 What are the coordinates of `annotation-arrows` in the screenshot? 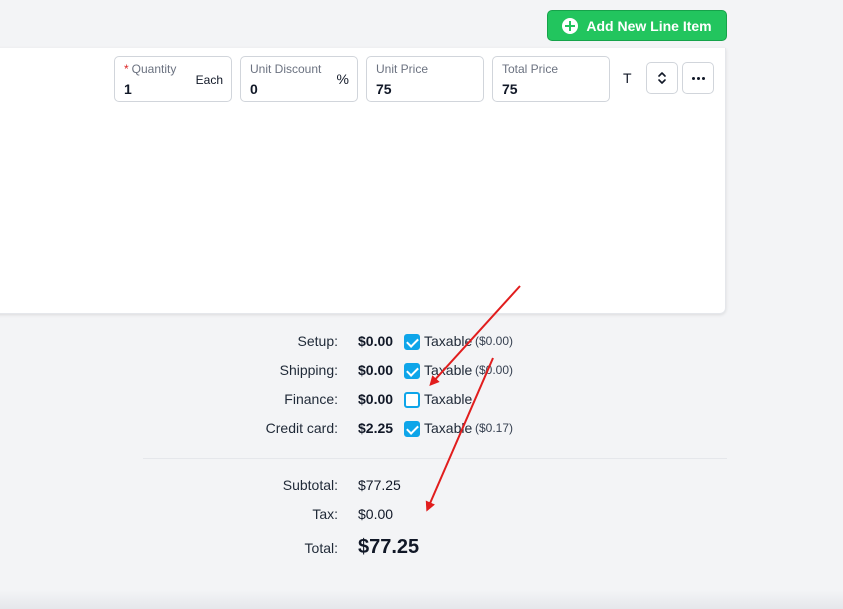 It's located at (473, 398).